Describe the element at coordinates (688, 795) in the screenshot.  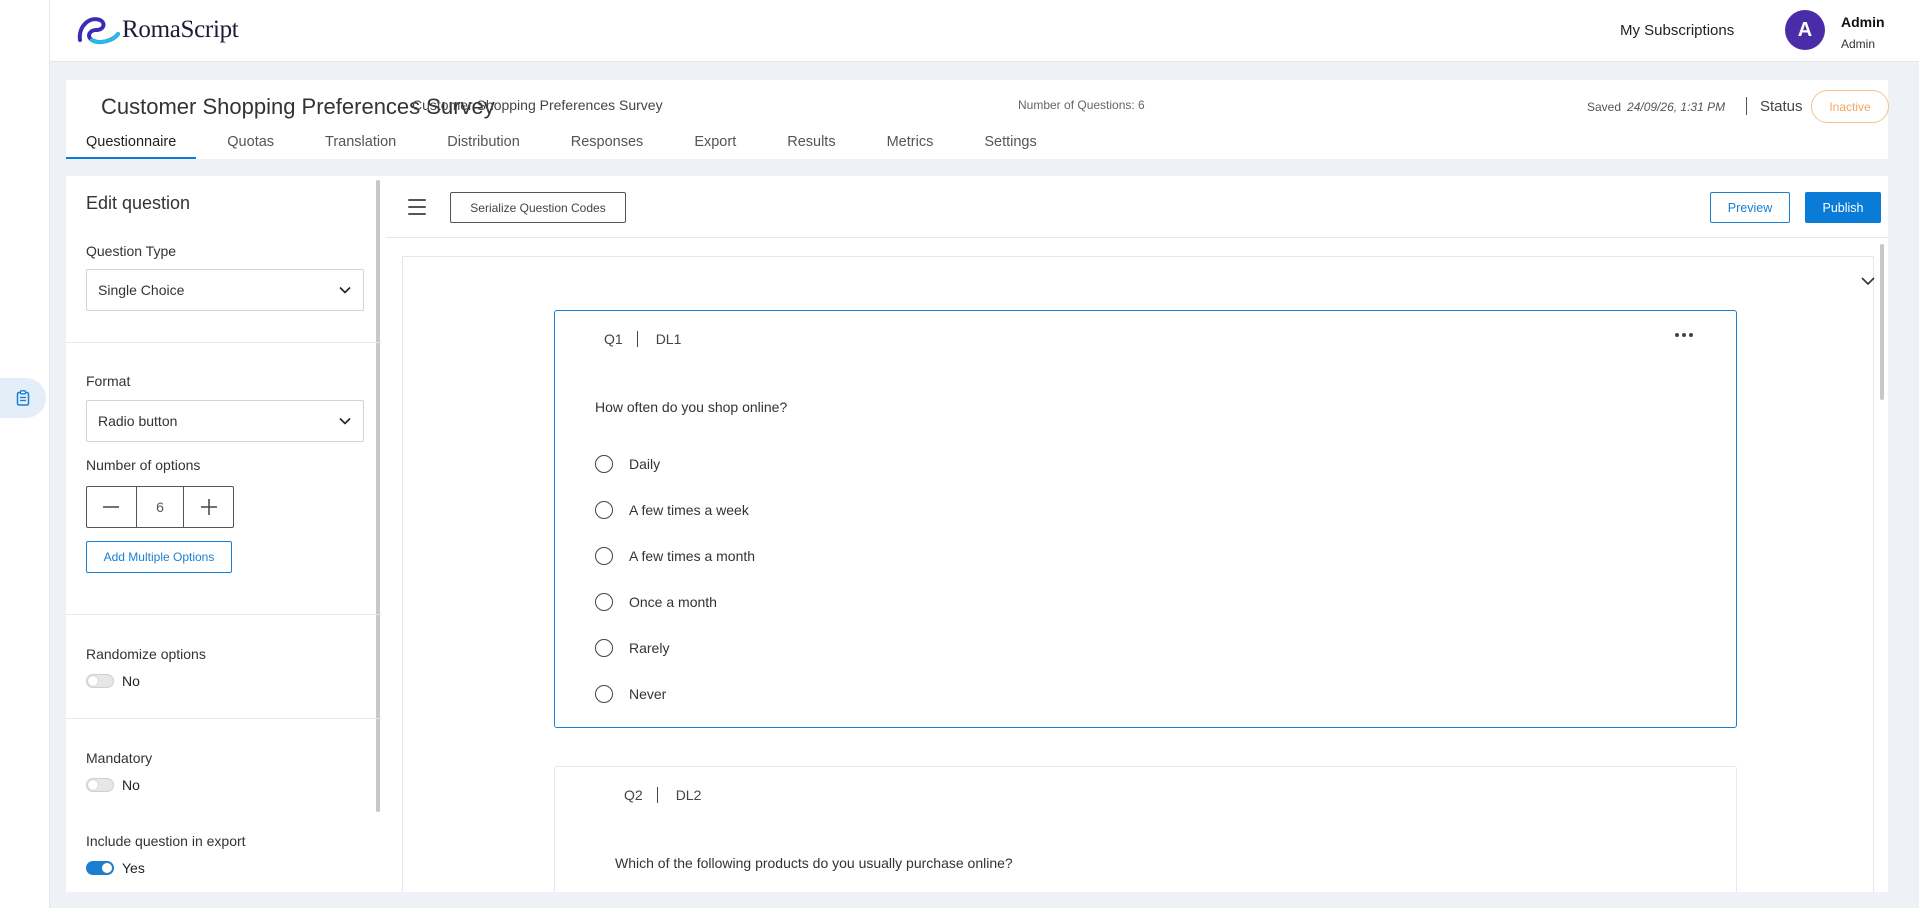
I see `question-label: DL2` at that location.